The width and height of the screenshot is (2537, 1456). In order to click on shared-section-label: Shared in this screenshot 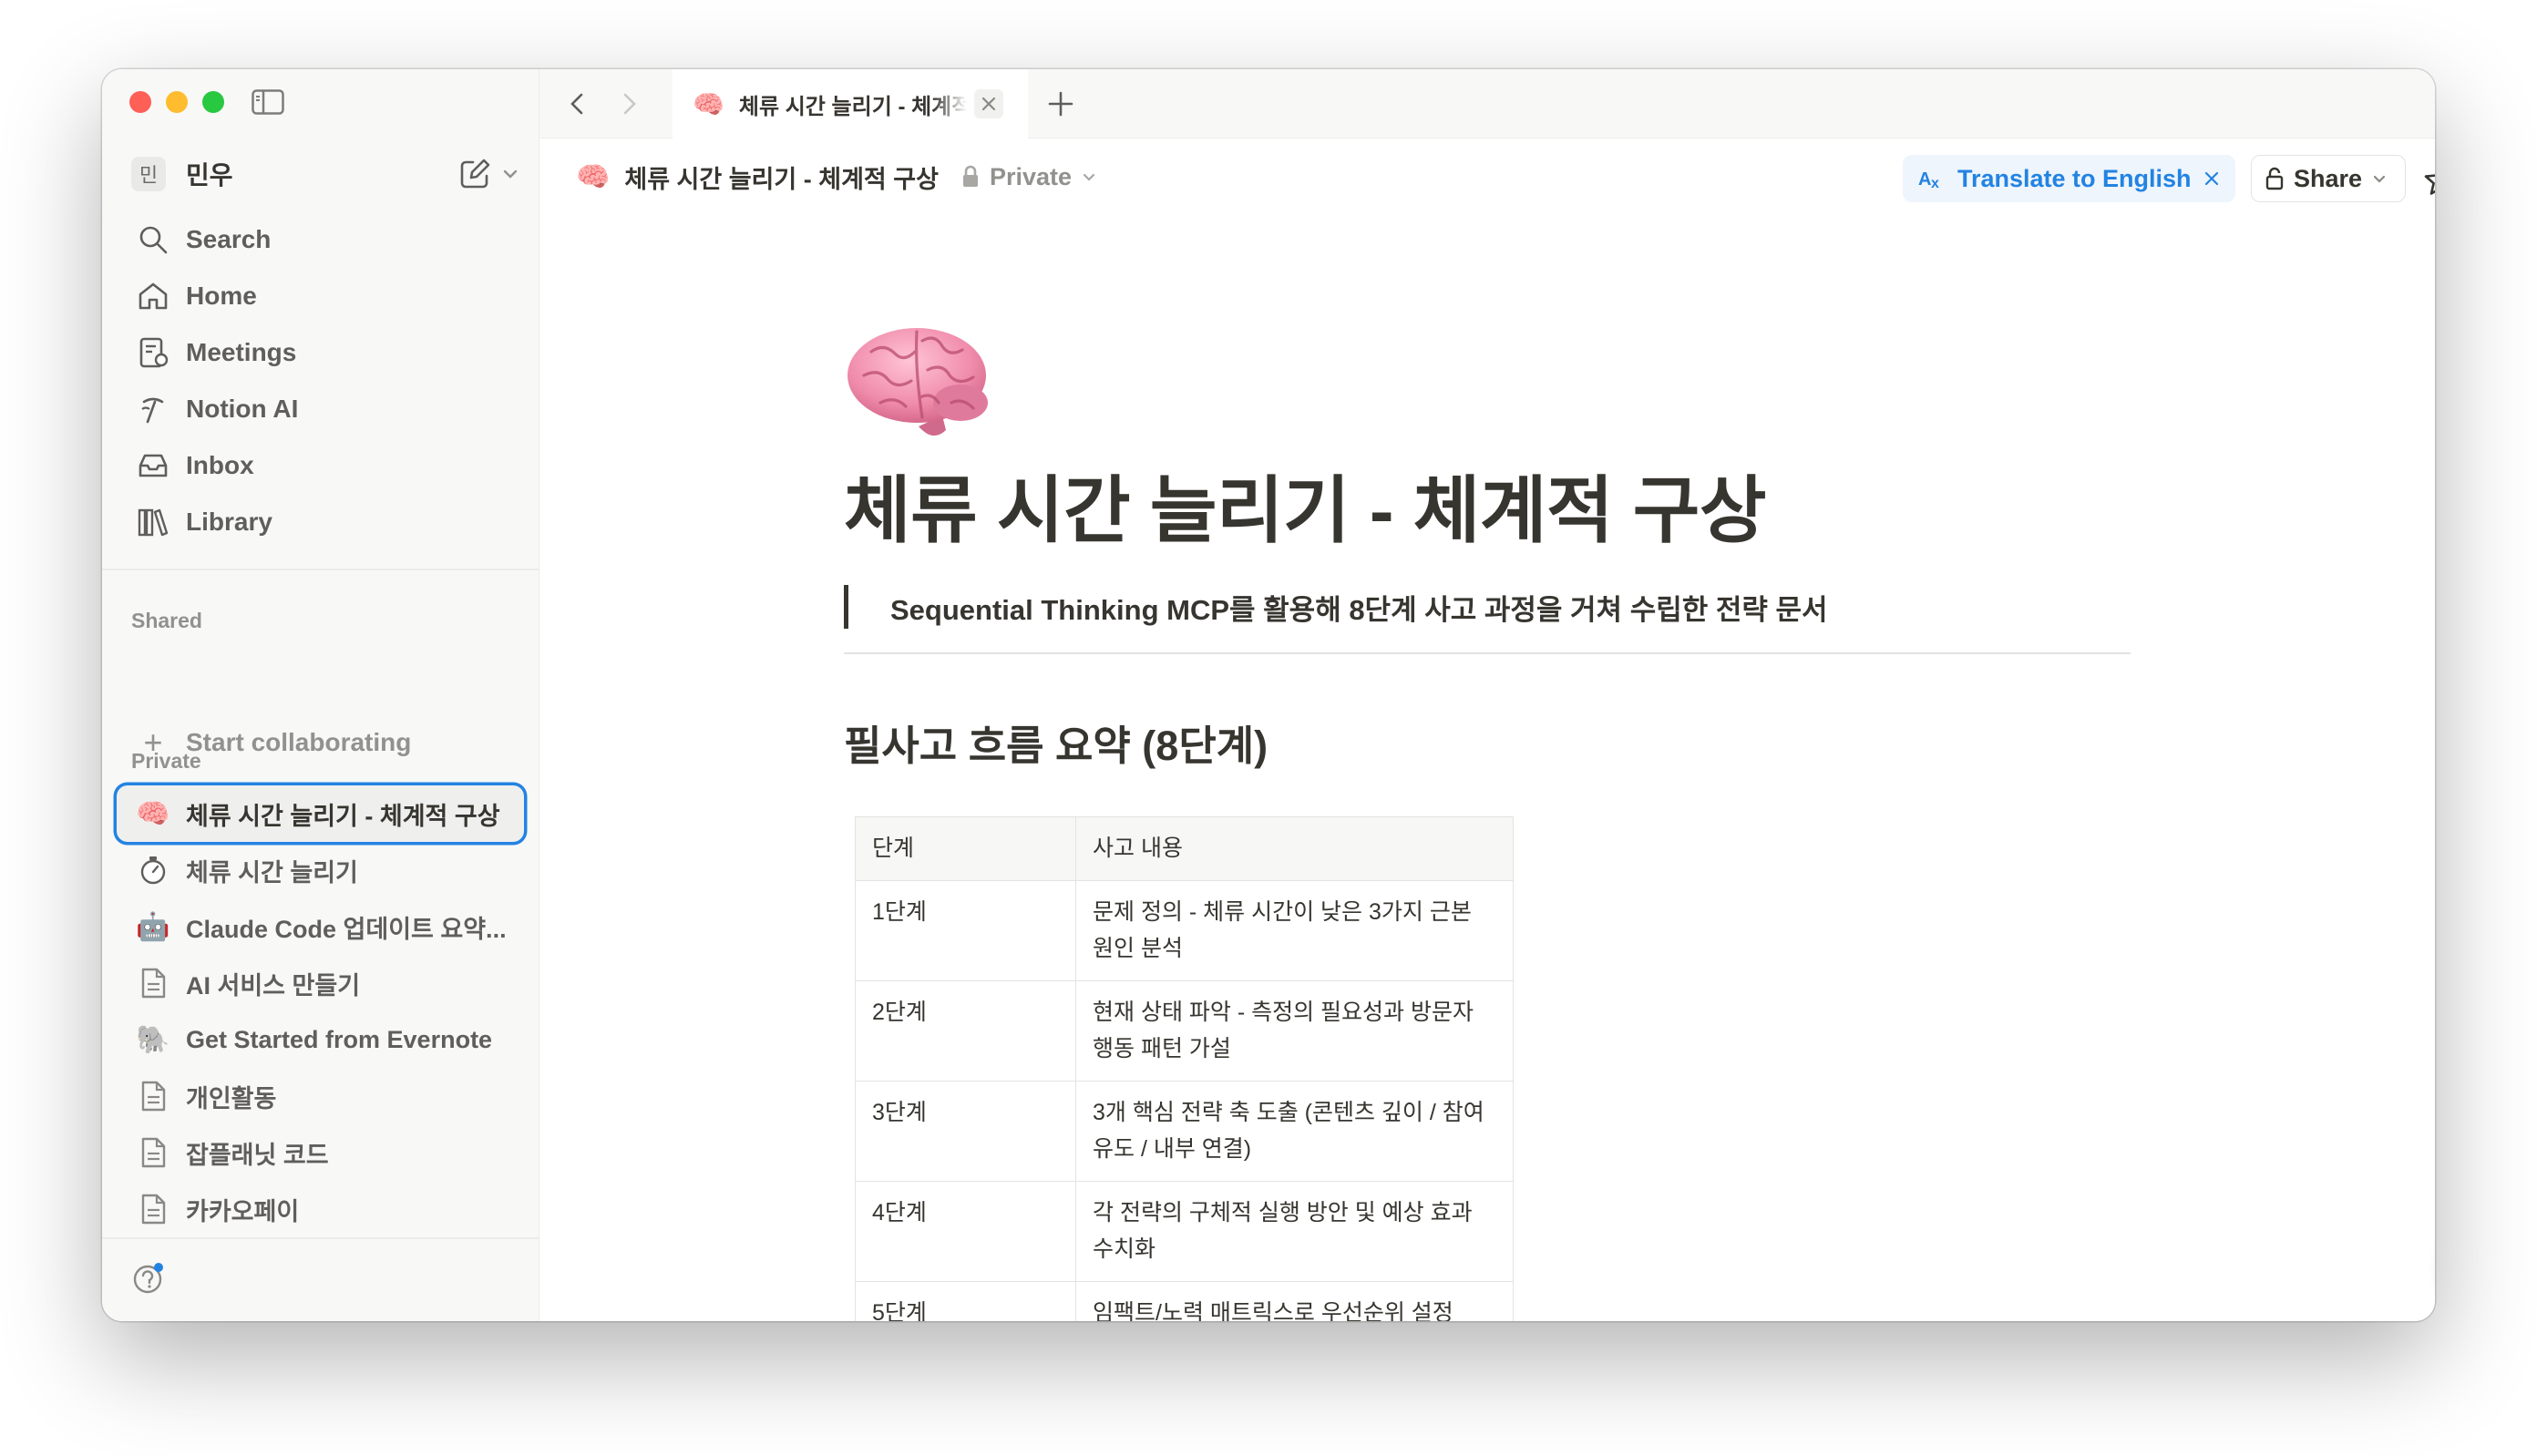, I will do `click(166, 621)`.